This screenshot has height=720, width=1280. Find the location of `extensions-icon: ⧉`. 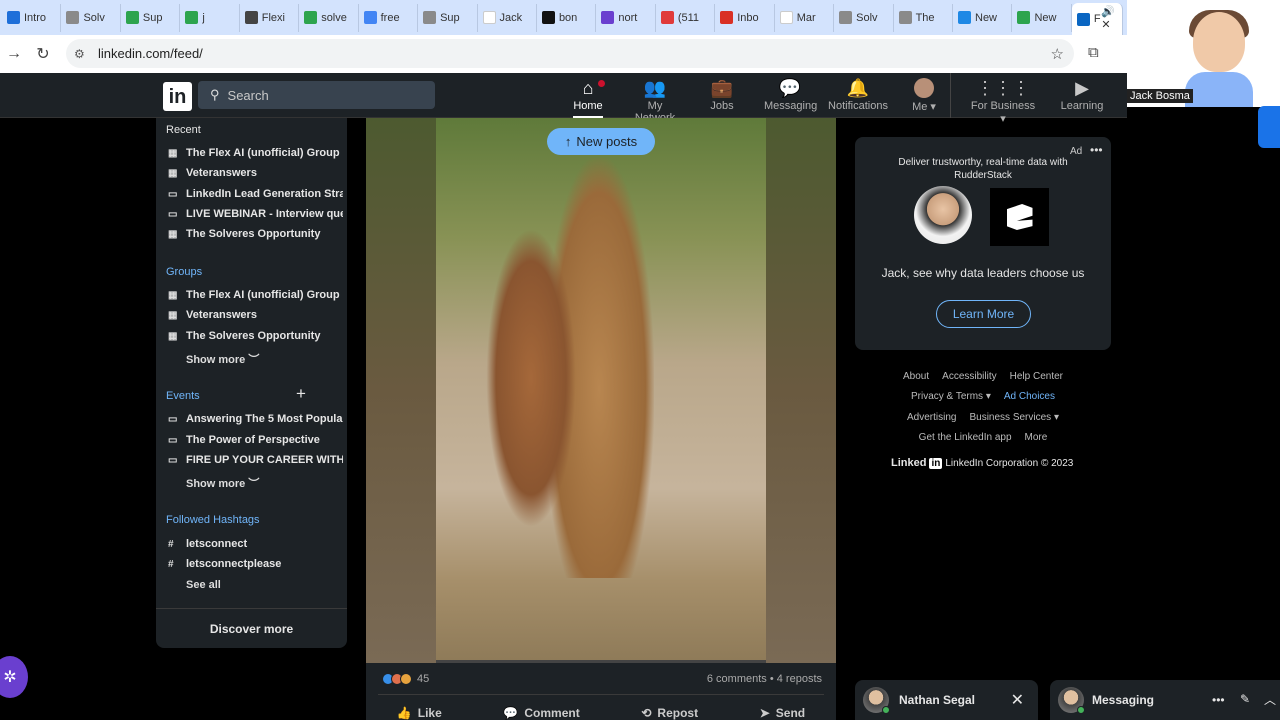

extensions-icon: ⧉ is located at coordinates (1093, 52).